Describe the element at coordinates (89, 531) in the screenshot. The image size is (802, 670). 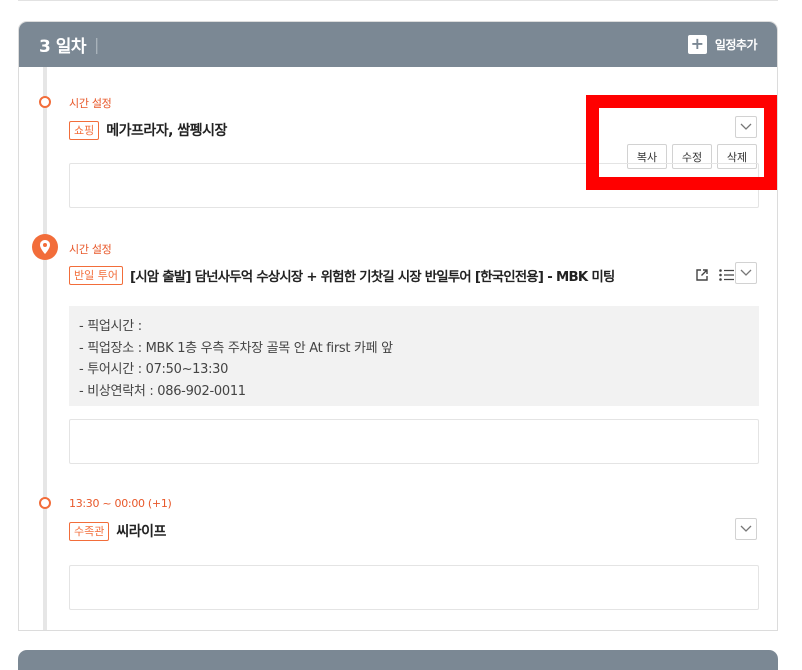
I see `category-tag: 수족관` at that location.